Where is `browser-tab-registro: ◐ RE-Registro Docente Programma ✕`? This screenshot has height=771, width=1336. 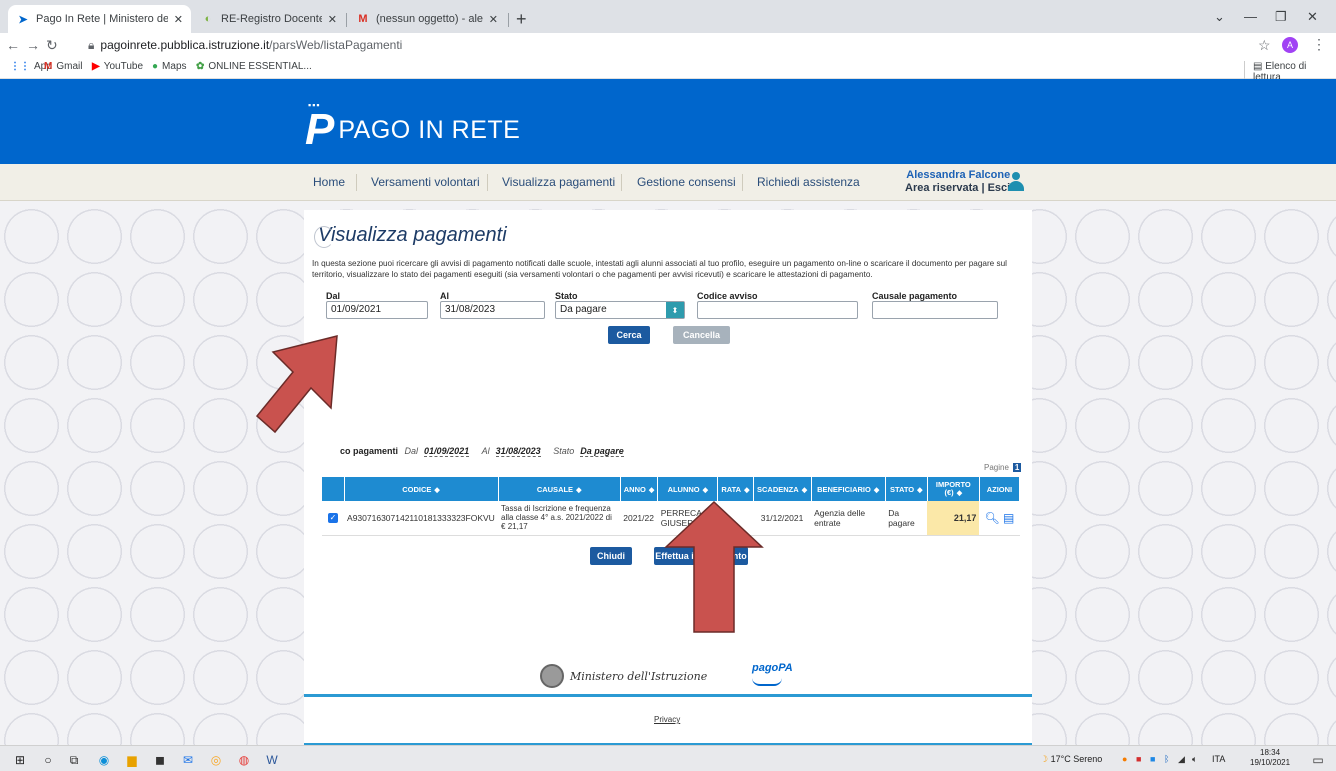 browser-tab-registro: ◐ RE-Registro Docente Programma ✕ is located at coordinates (269, 19).